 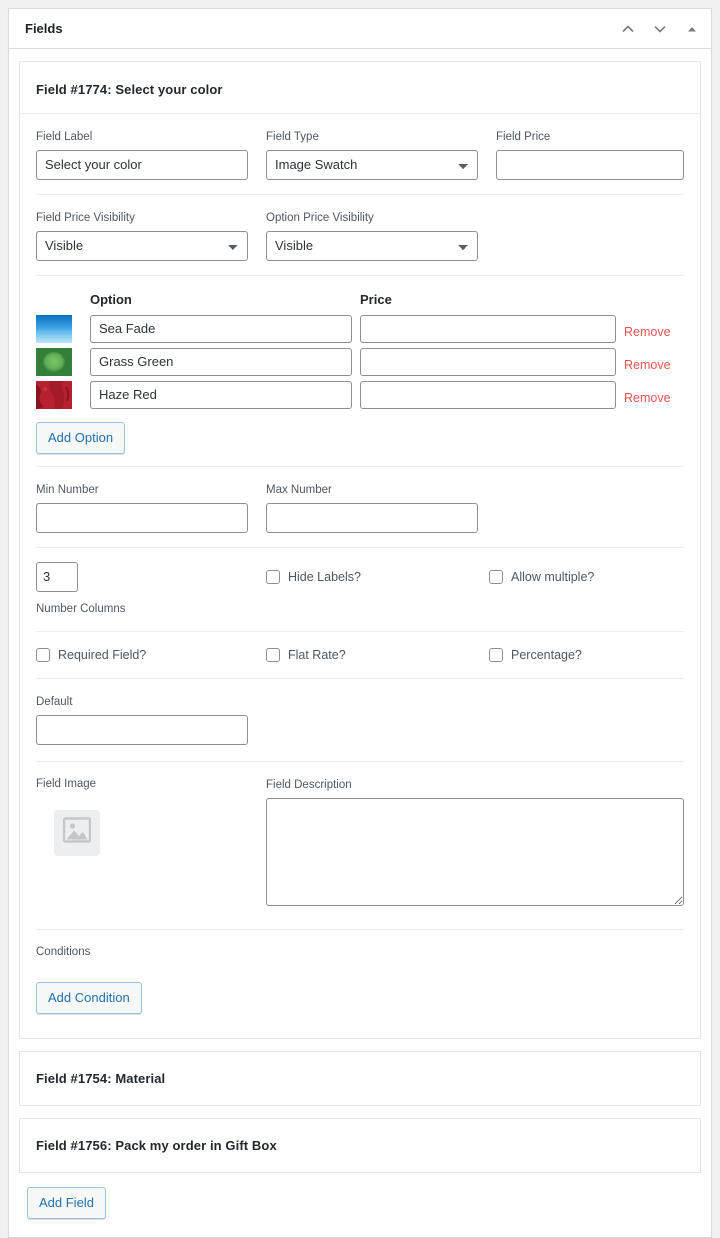 What do you see at coordinates (496, 576) in the screenshot?
I see `allow-multiple-checkbox` at bounding box center [496, 576].